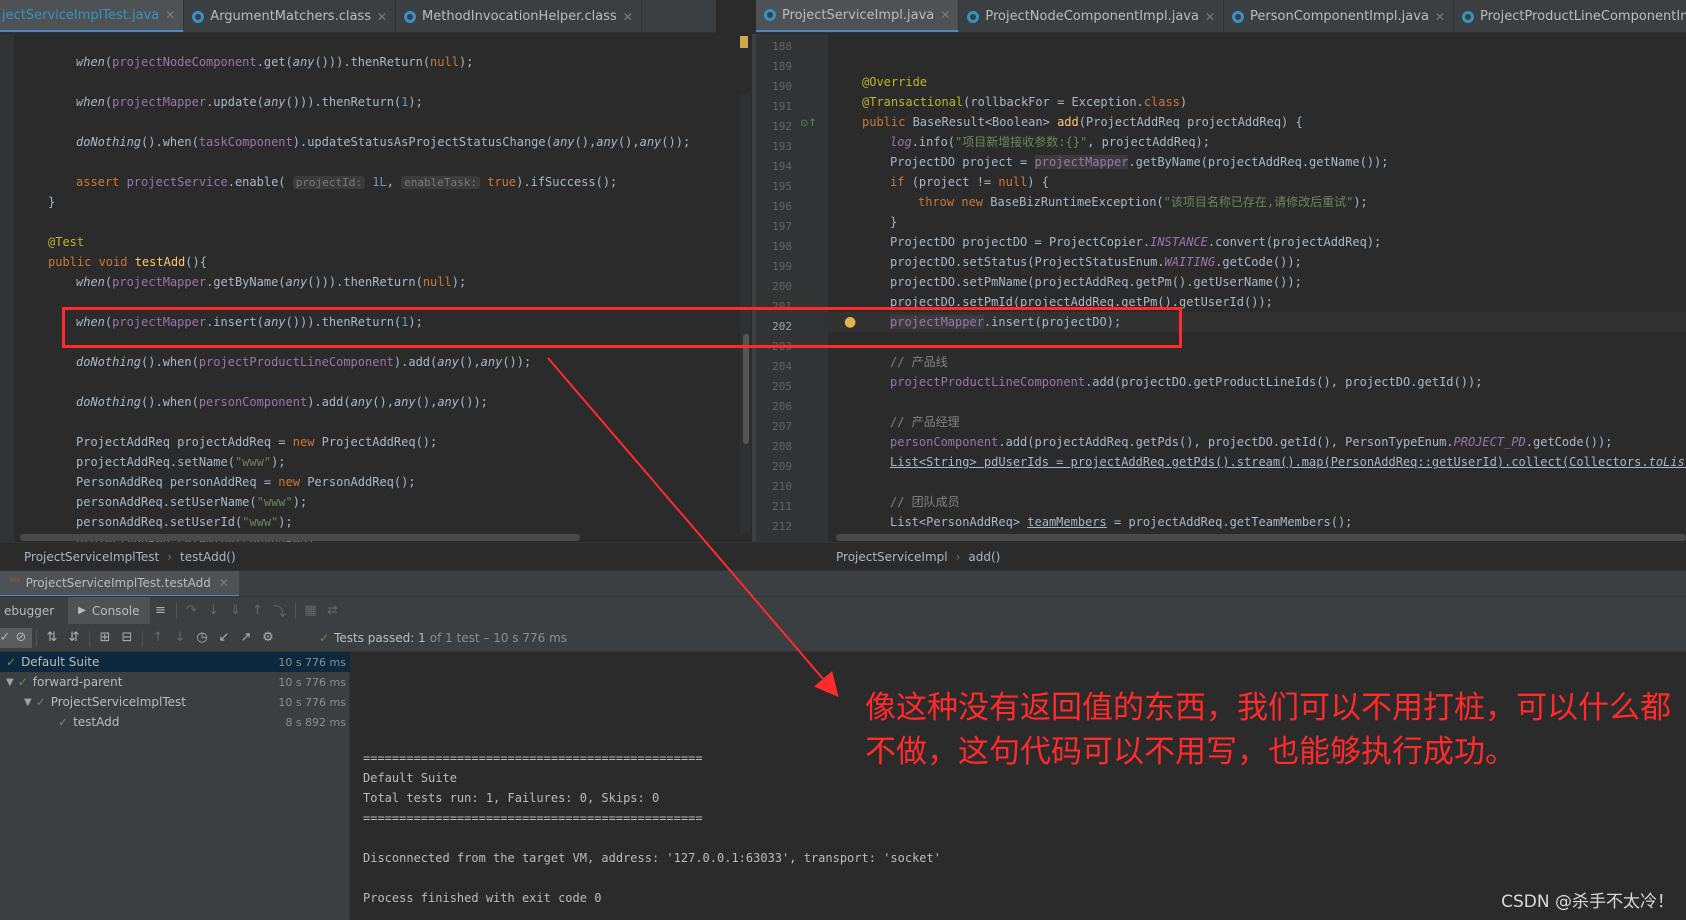 This screenshot has height=920, width=1686. What do you see at coordinates (118, 702) in the screenshot?
I see `tree-item-label: ProjectServiceImplTest` at bounding box center [118, 702].